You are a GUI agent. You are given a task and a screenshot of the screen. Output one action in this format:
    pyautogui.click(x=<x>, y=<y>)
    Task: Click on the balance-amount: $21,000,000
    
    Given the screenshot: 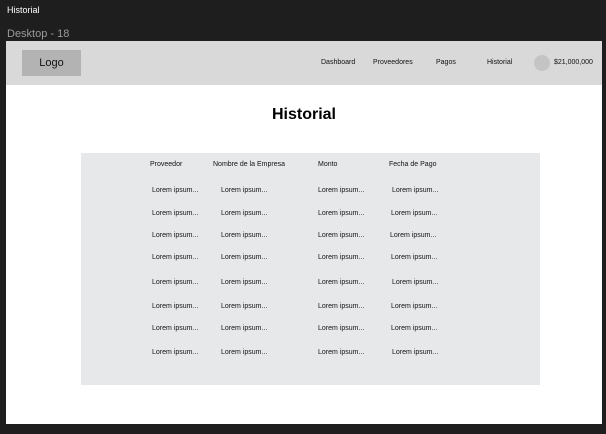 What is the action you would take?
    pyautogui.click(x=573, y=62)
    